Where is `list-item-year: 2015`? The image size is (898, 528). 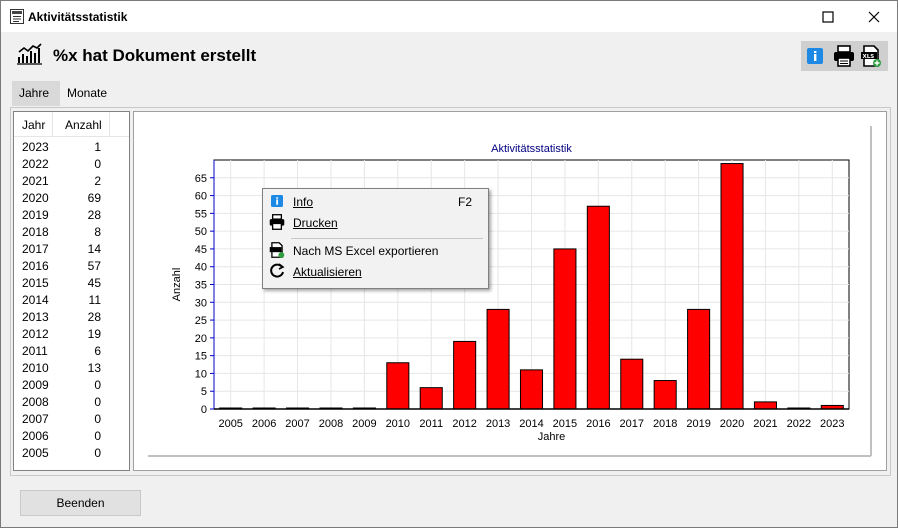
list-item-year: 2015 is located at coordinates (35, 283).